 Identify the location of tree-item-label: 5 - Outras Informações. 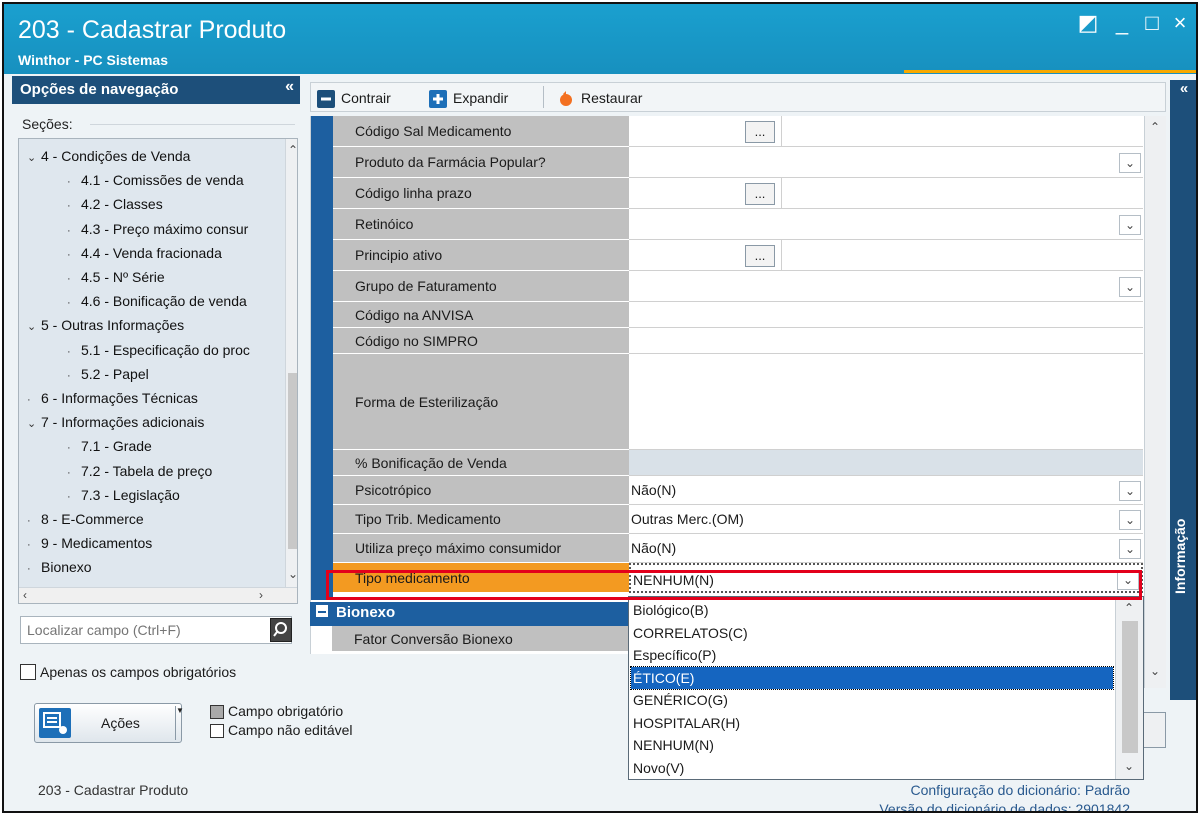
(113, 325).